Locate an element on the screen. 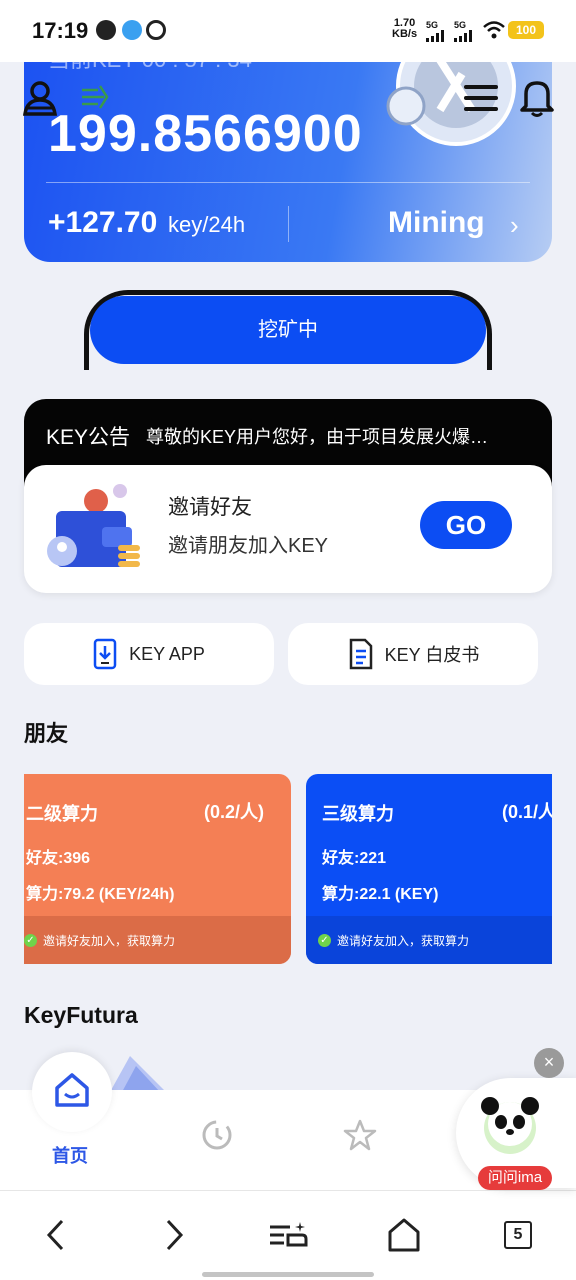 The image size is (576, 1280). level3-title: 三级算力 is located at coordinates (358, 814).